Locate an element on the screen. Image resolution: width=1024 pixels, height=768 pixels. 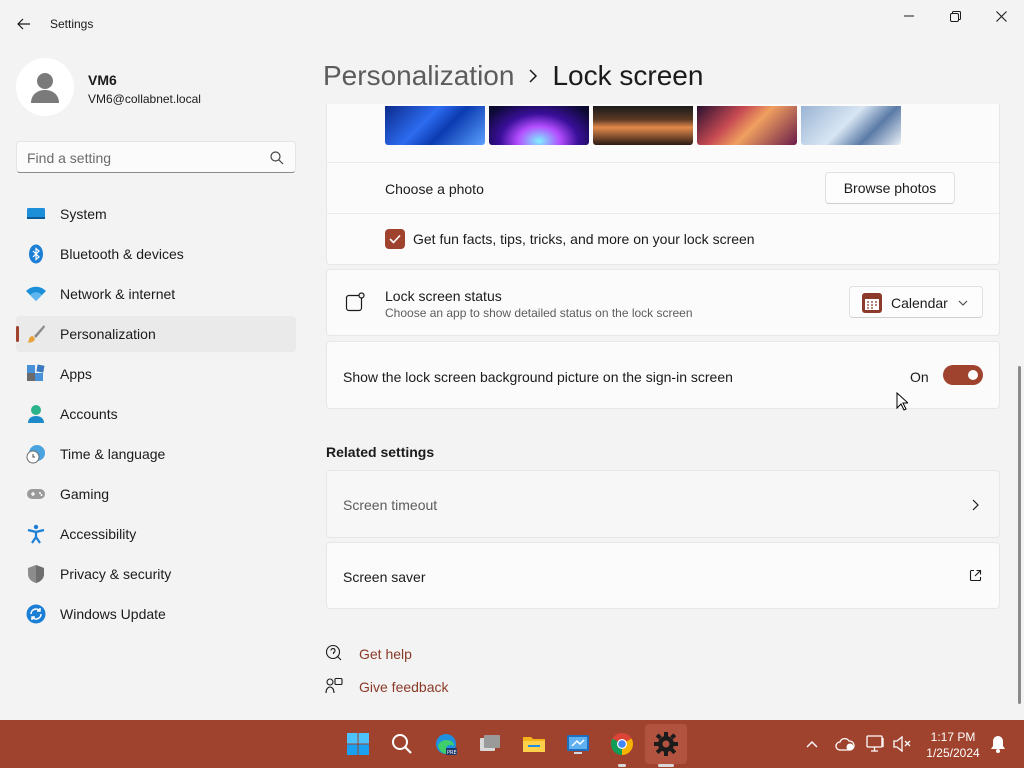
running-indicator is located at coordinates (622, 765).